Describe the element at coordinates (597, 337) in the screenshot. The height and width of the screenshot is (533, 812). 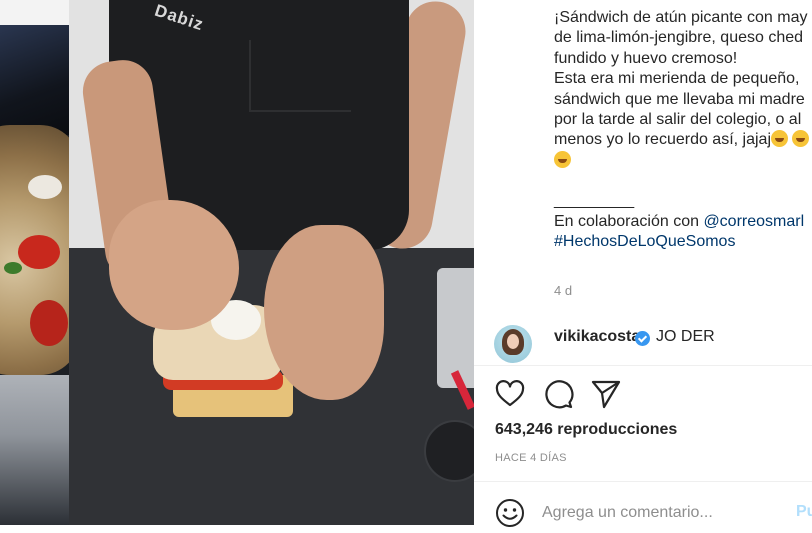
I see `comment-username: vikikacosta` at that location.